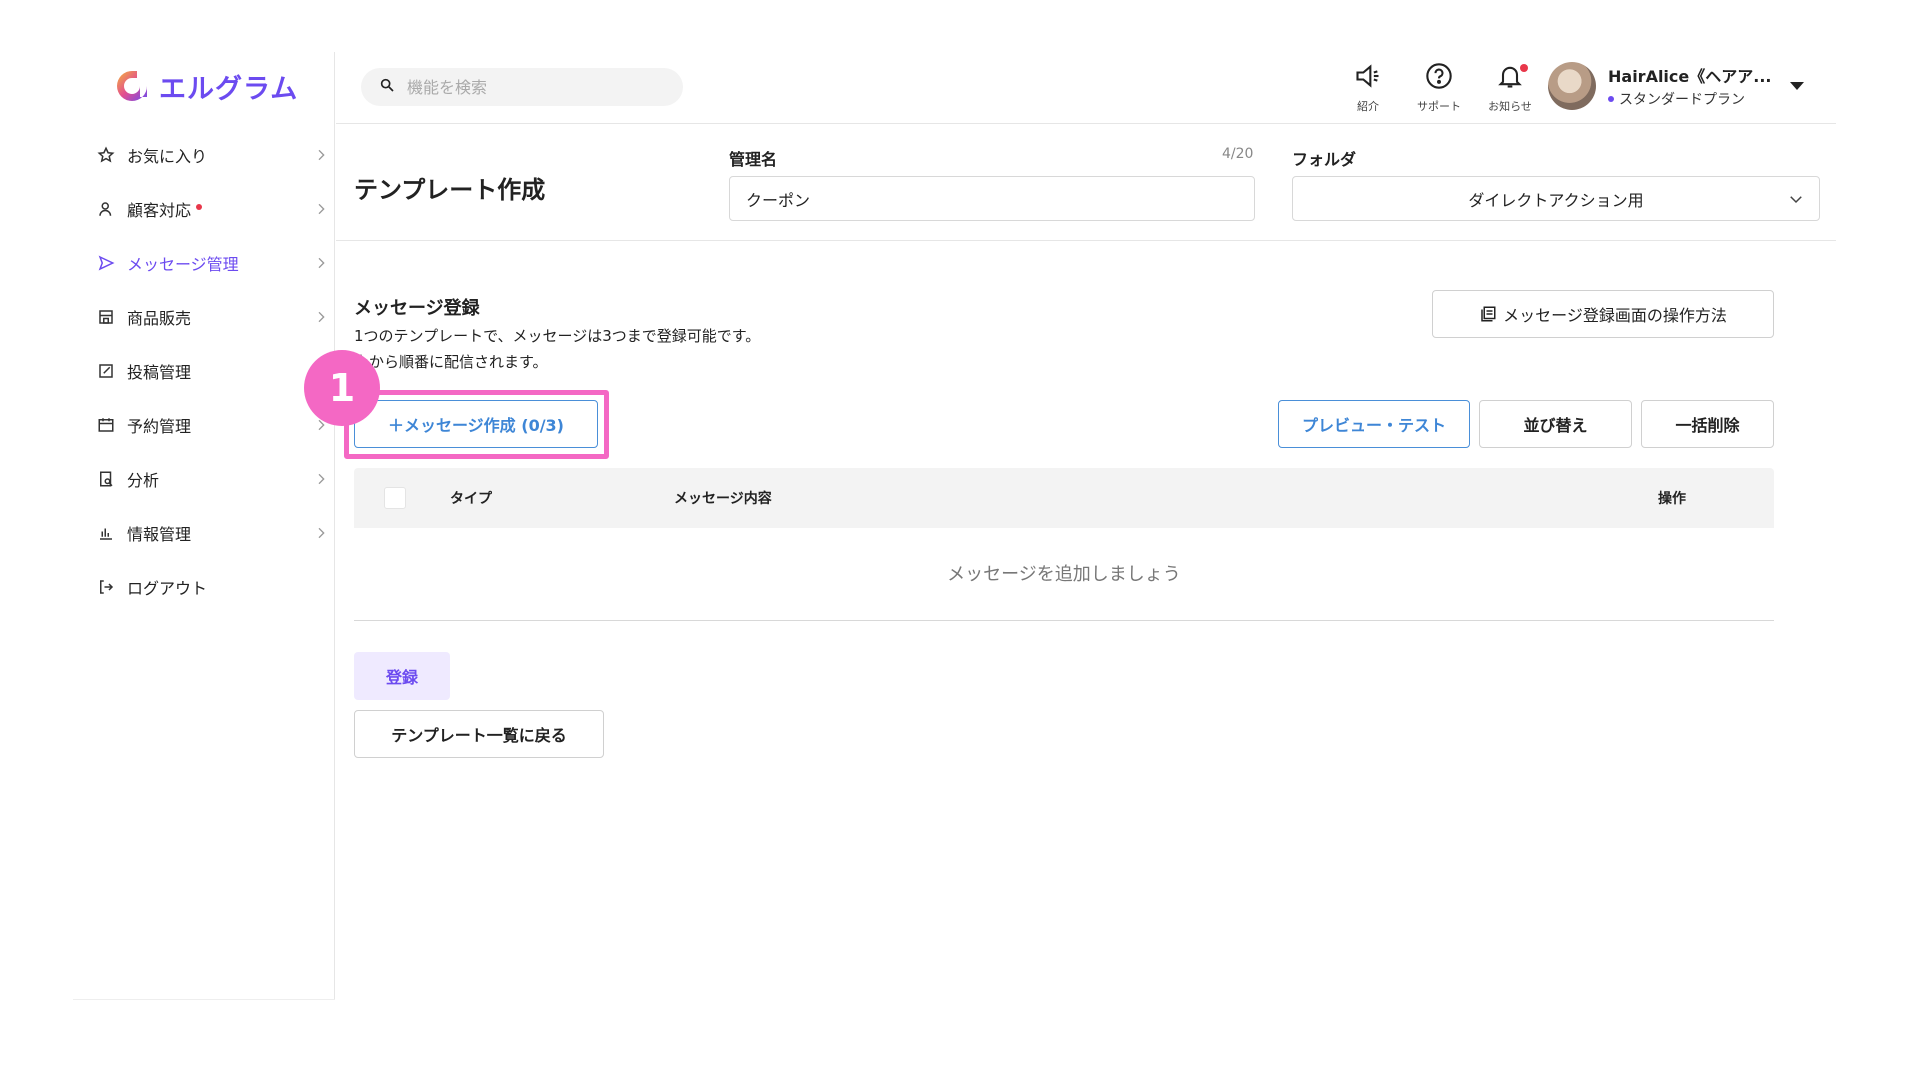  Describe the element at coordinates (106, 317) in the screenshot. I see `store-icon` at that location.